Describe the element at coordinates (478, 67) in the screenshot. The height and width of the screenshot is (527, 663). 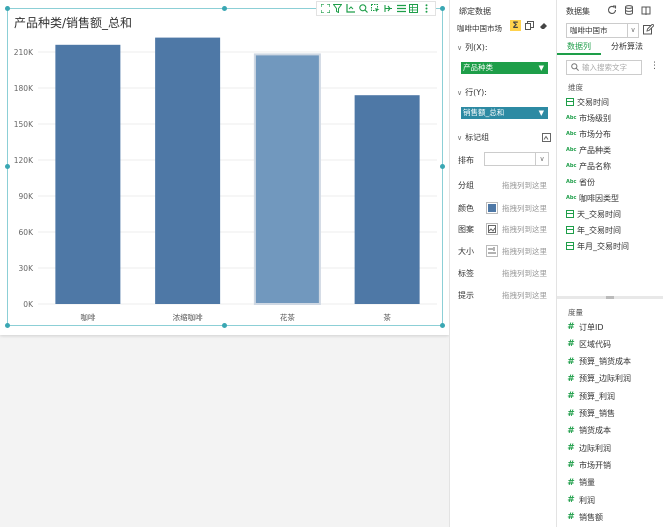
I see `columns-field-label: 产品种类` at that location.